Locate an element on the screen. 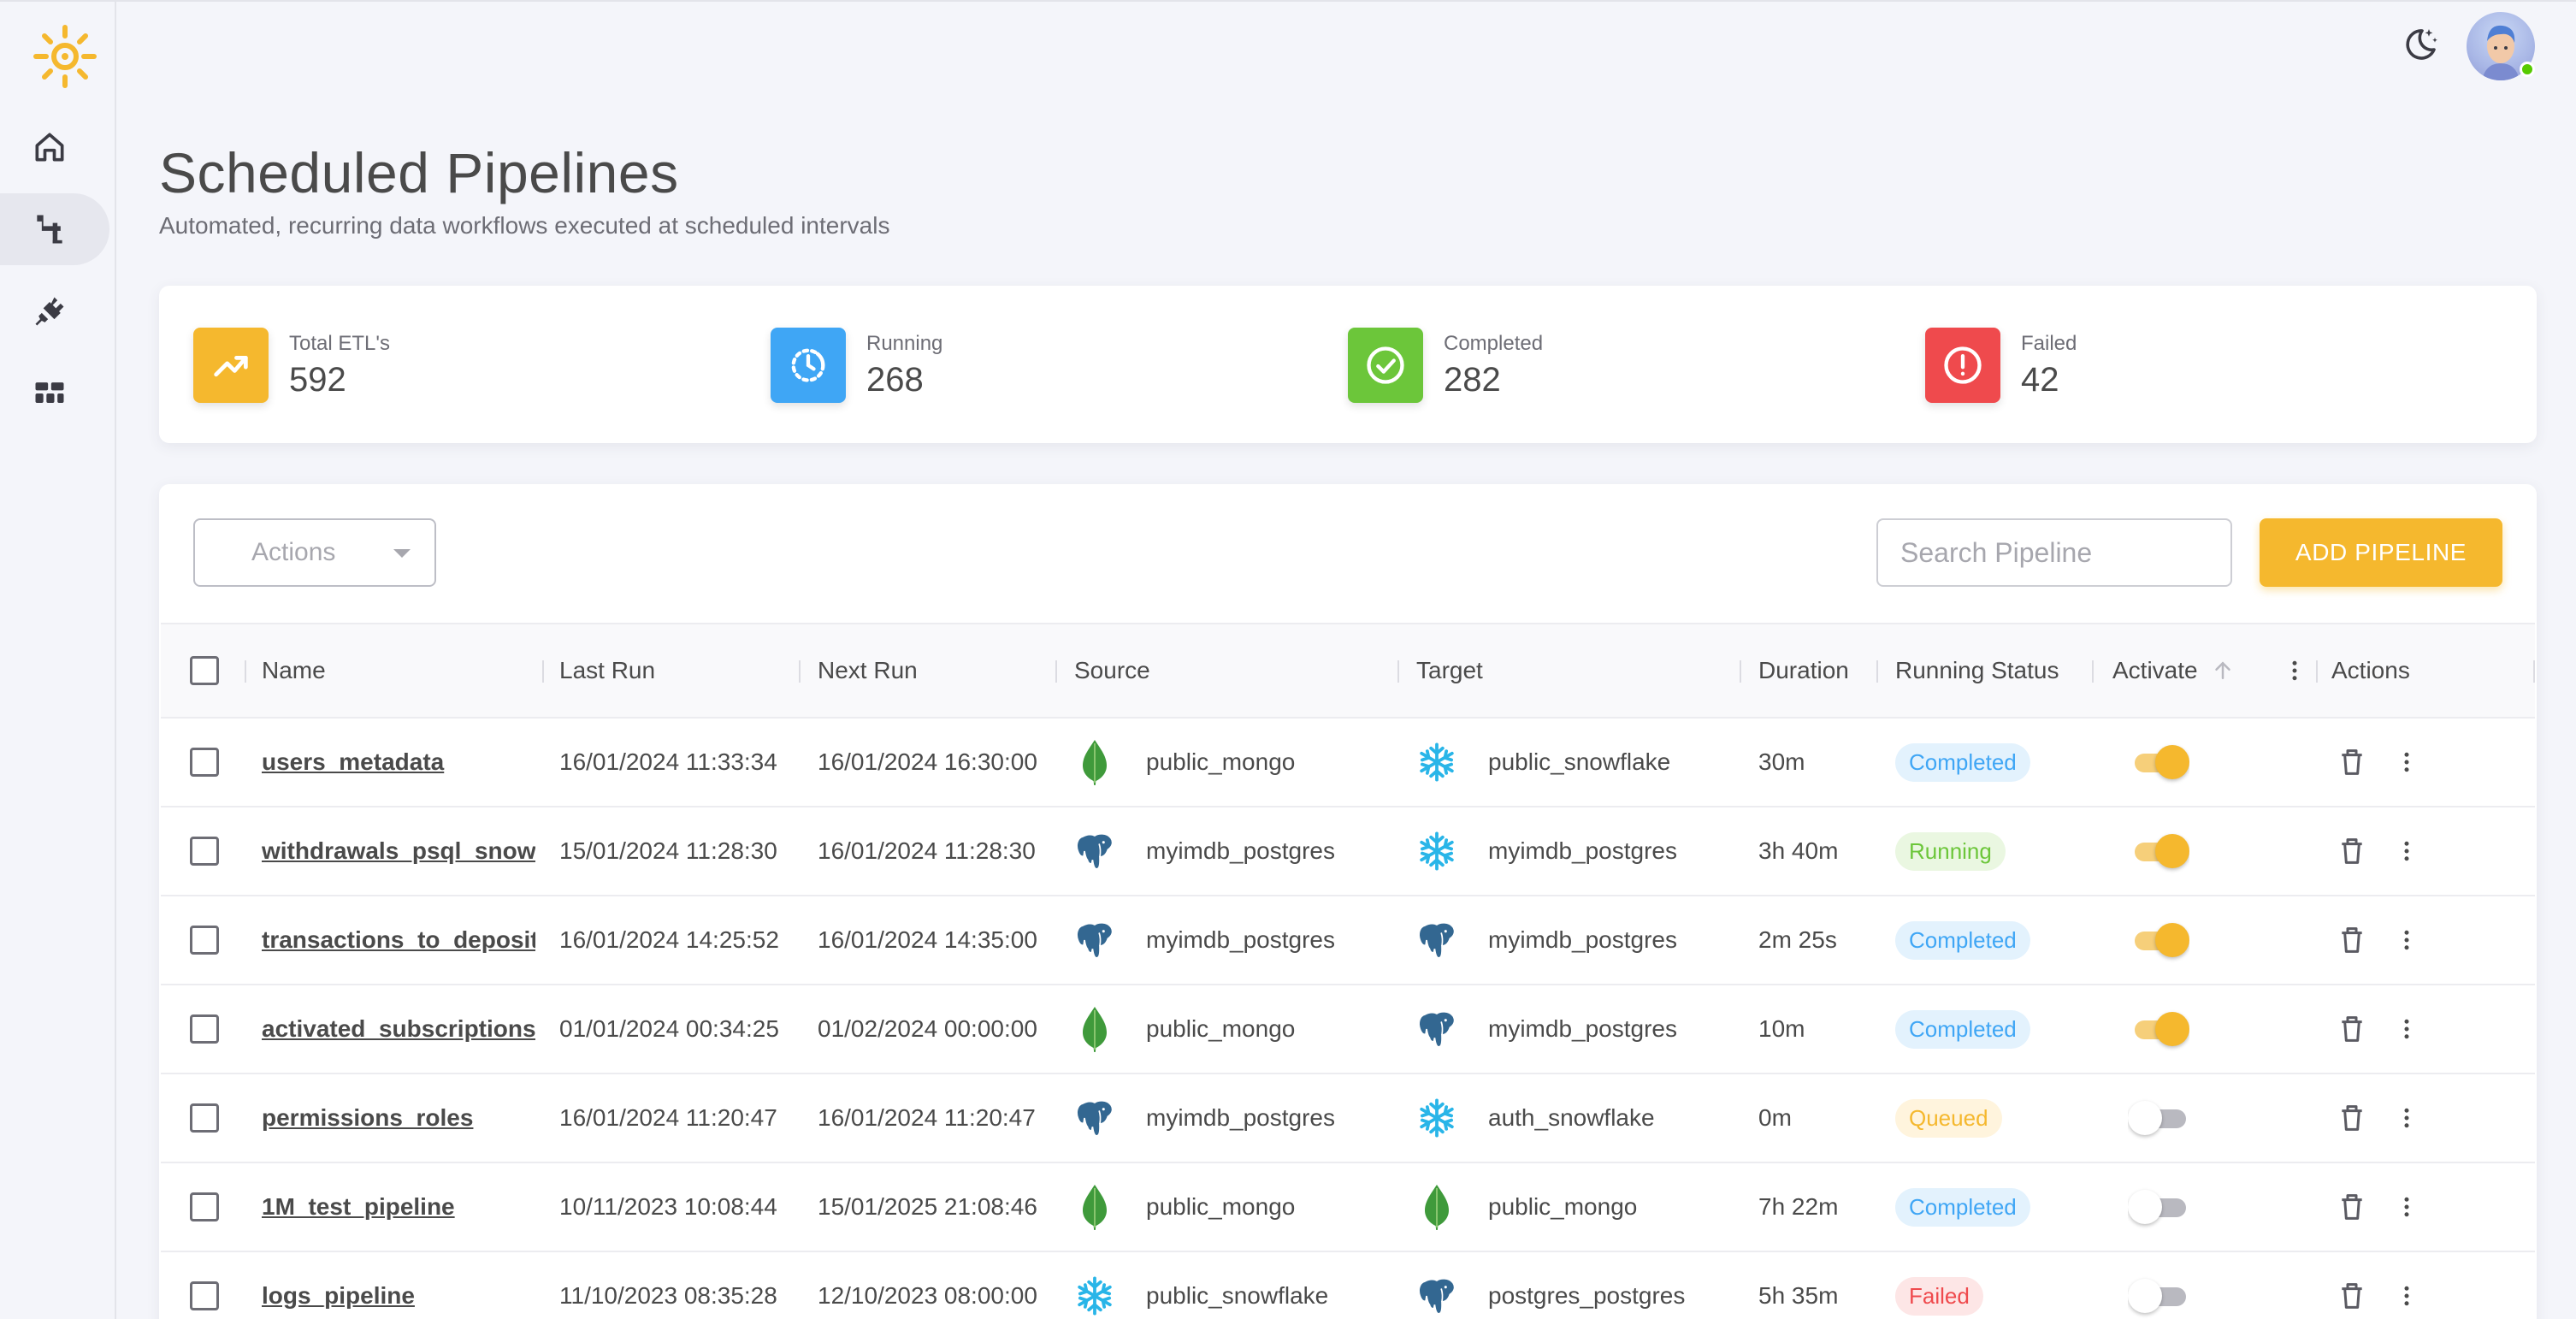 Image resolution: width=2576 pixels, height=1319 pixels. search-input is located at coordinates (2054, 552).